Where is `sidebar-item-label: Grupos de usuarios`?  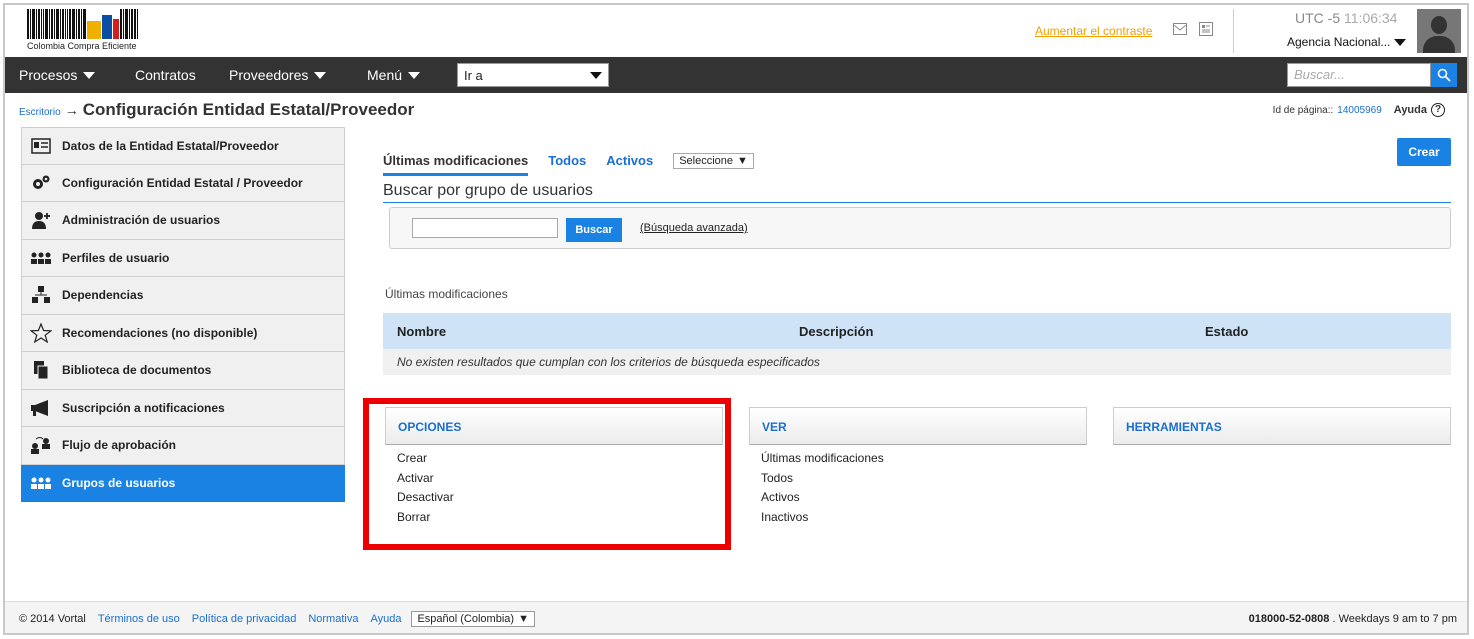
sidebar-item-label: Grupos de usuarios is located at coordinates (119, 482).